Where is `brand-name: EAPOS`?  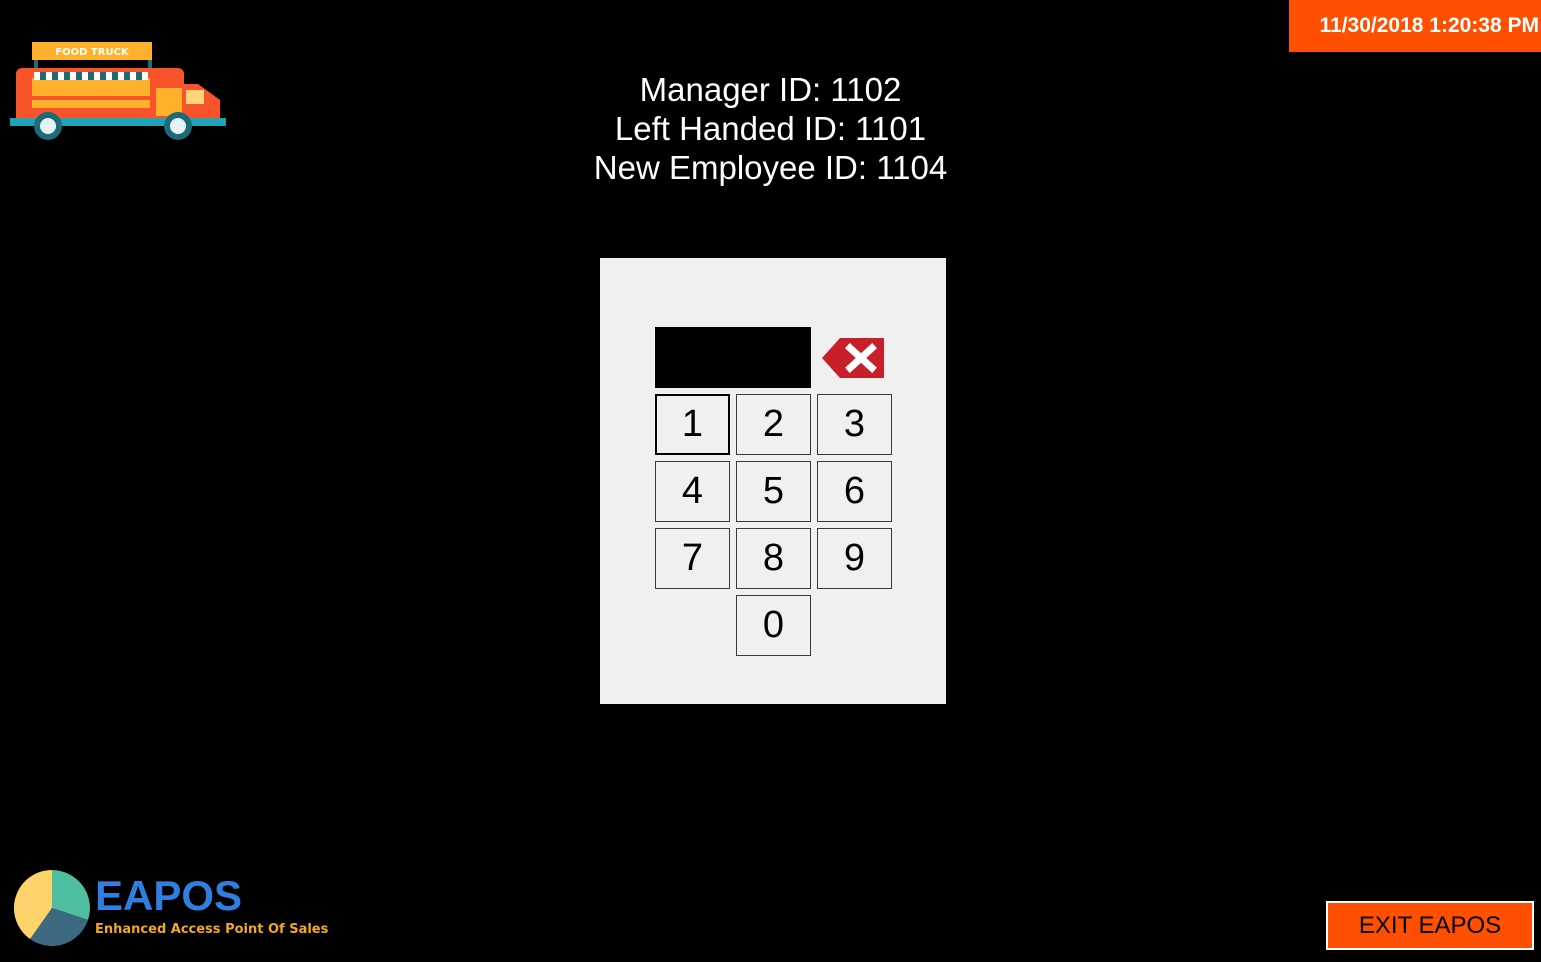 brand-name: EAPOS is located at coordinates (169, 895).